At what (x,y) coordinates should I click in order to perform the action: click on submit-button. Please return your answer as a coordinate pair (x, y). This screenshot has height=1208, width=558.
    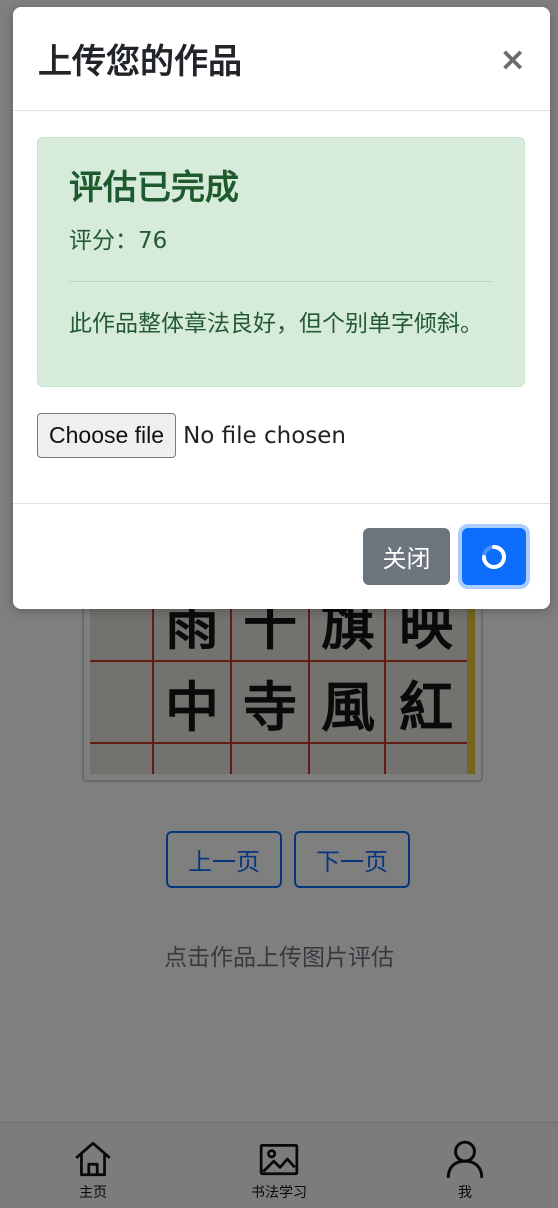
    Looking at the image, I should click on (494, 556).